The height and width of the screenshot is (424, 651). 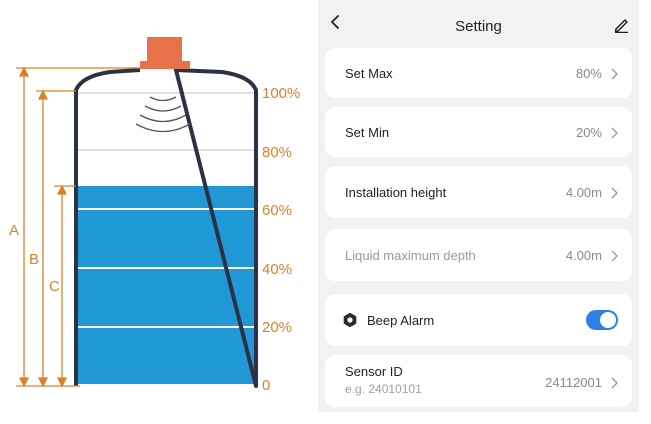 What do you see at coordinates (266, 385) in the screenshot?
I see `level-label-0: 0` at bounding box center [266, 385].